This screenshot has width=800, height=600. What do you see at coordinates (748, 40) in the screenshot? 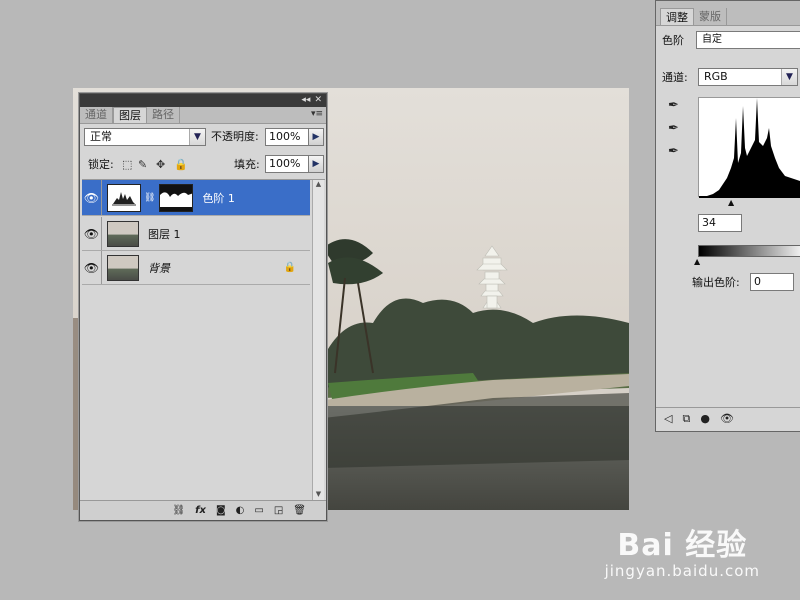
I see `preset-select: 自定` at bounding box center [748, 40].